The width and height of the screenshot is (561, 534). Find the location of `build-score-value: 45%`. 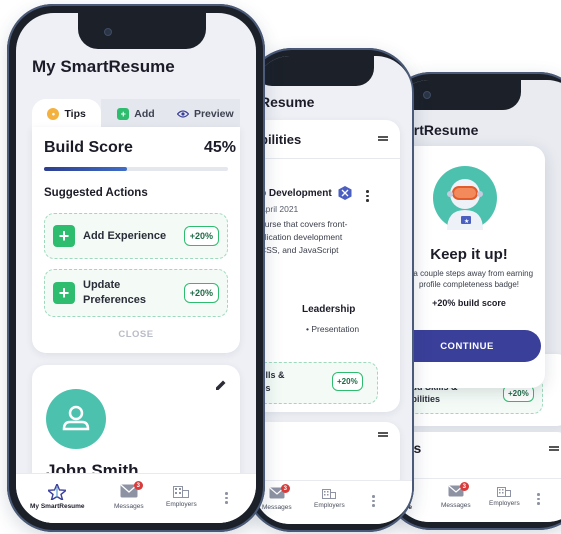

build-score-value: 45% is located at coordinates (219, 147).